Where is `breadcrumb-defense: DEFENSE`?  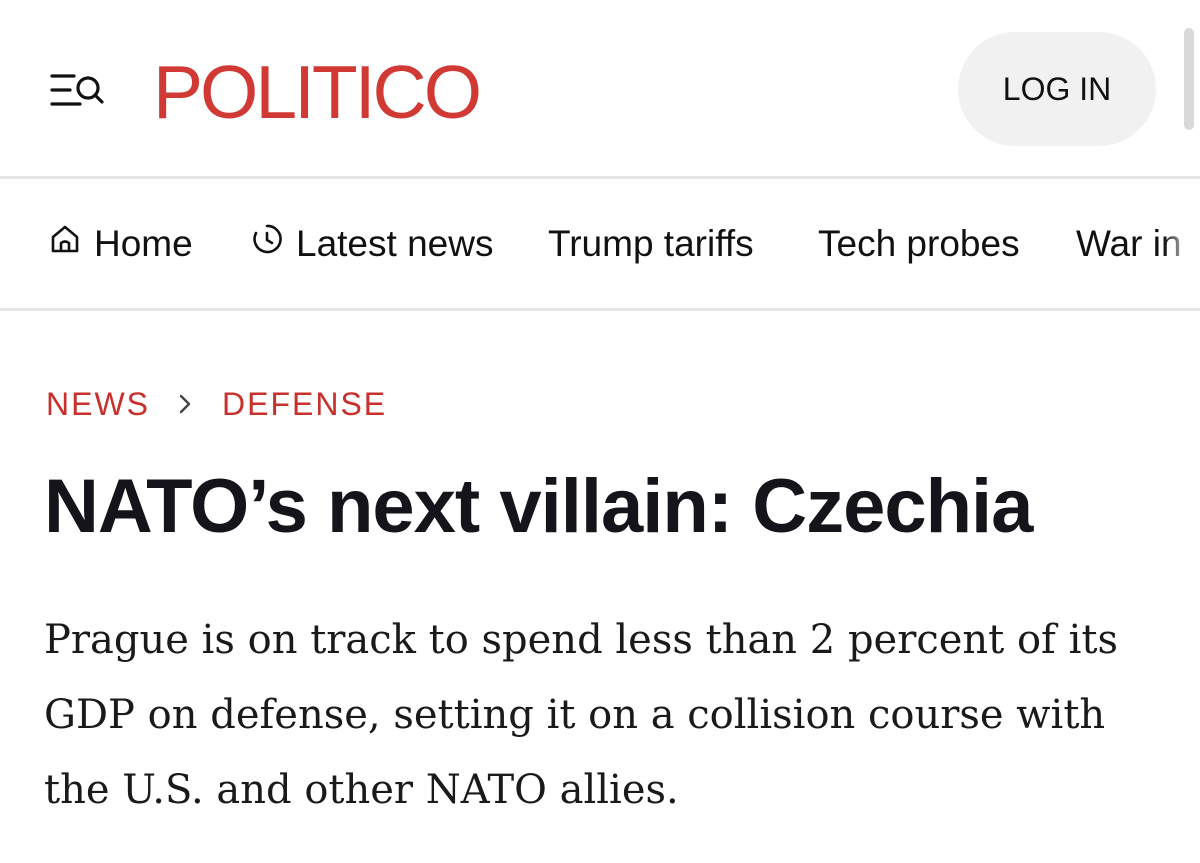 breadcrumb-defense: DEFENSE is located at coordinates (304, 404).